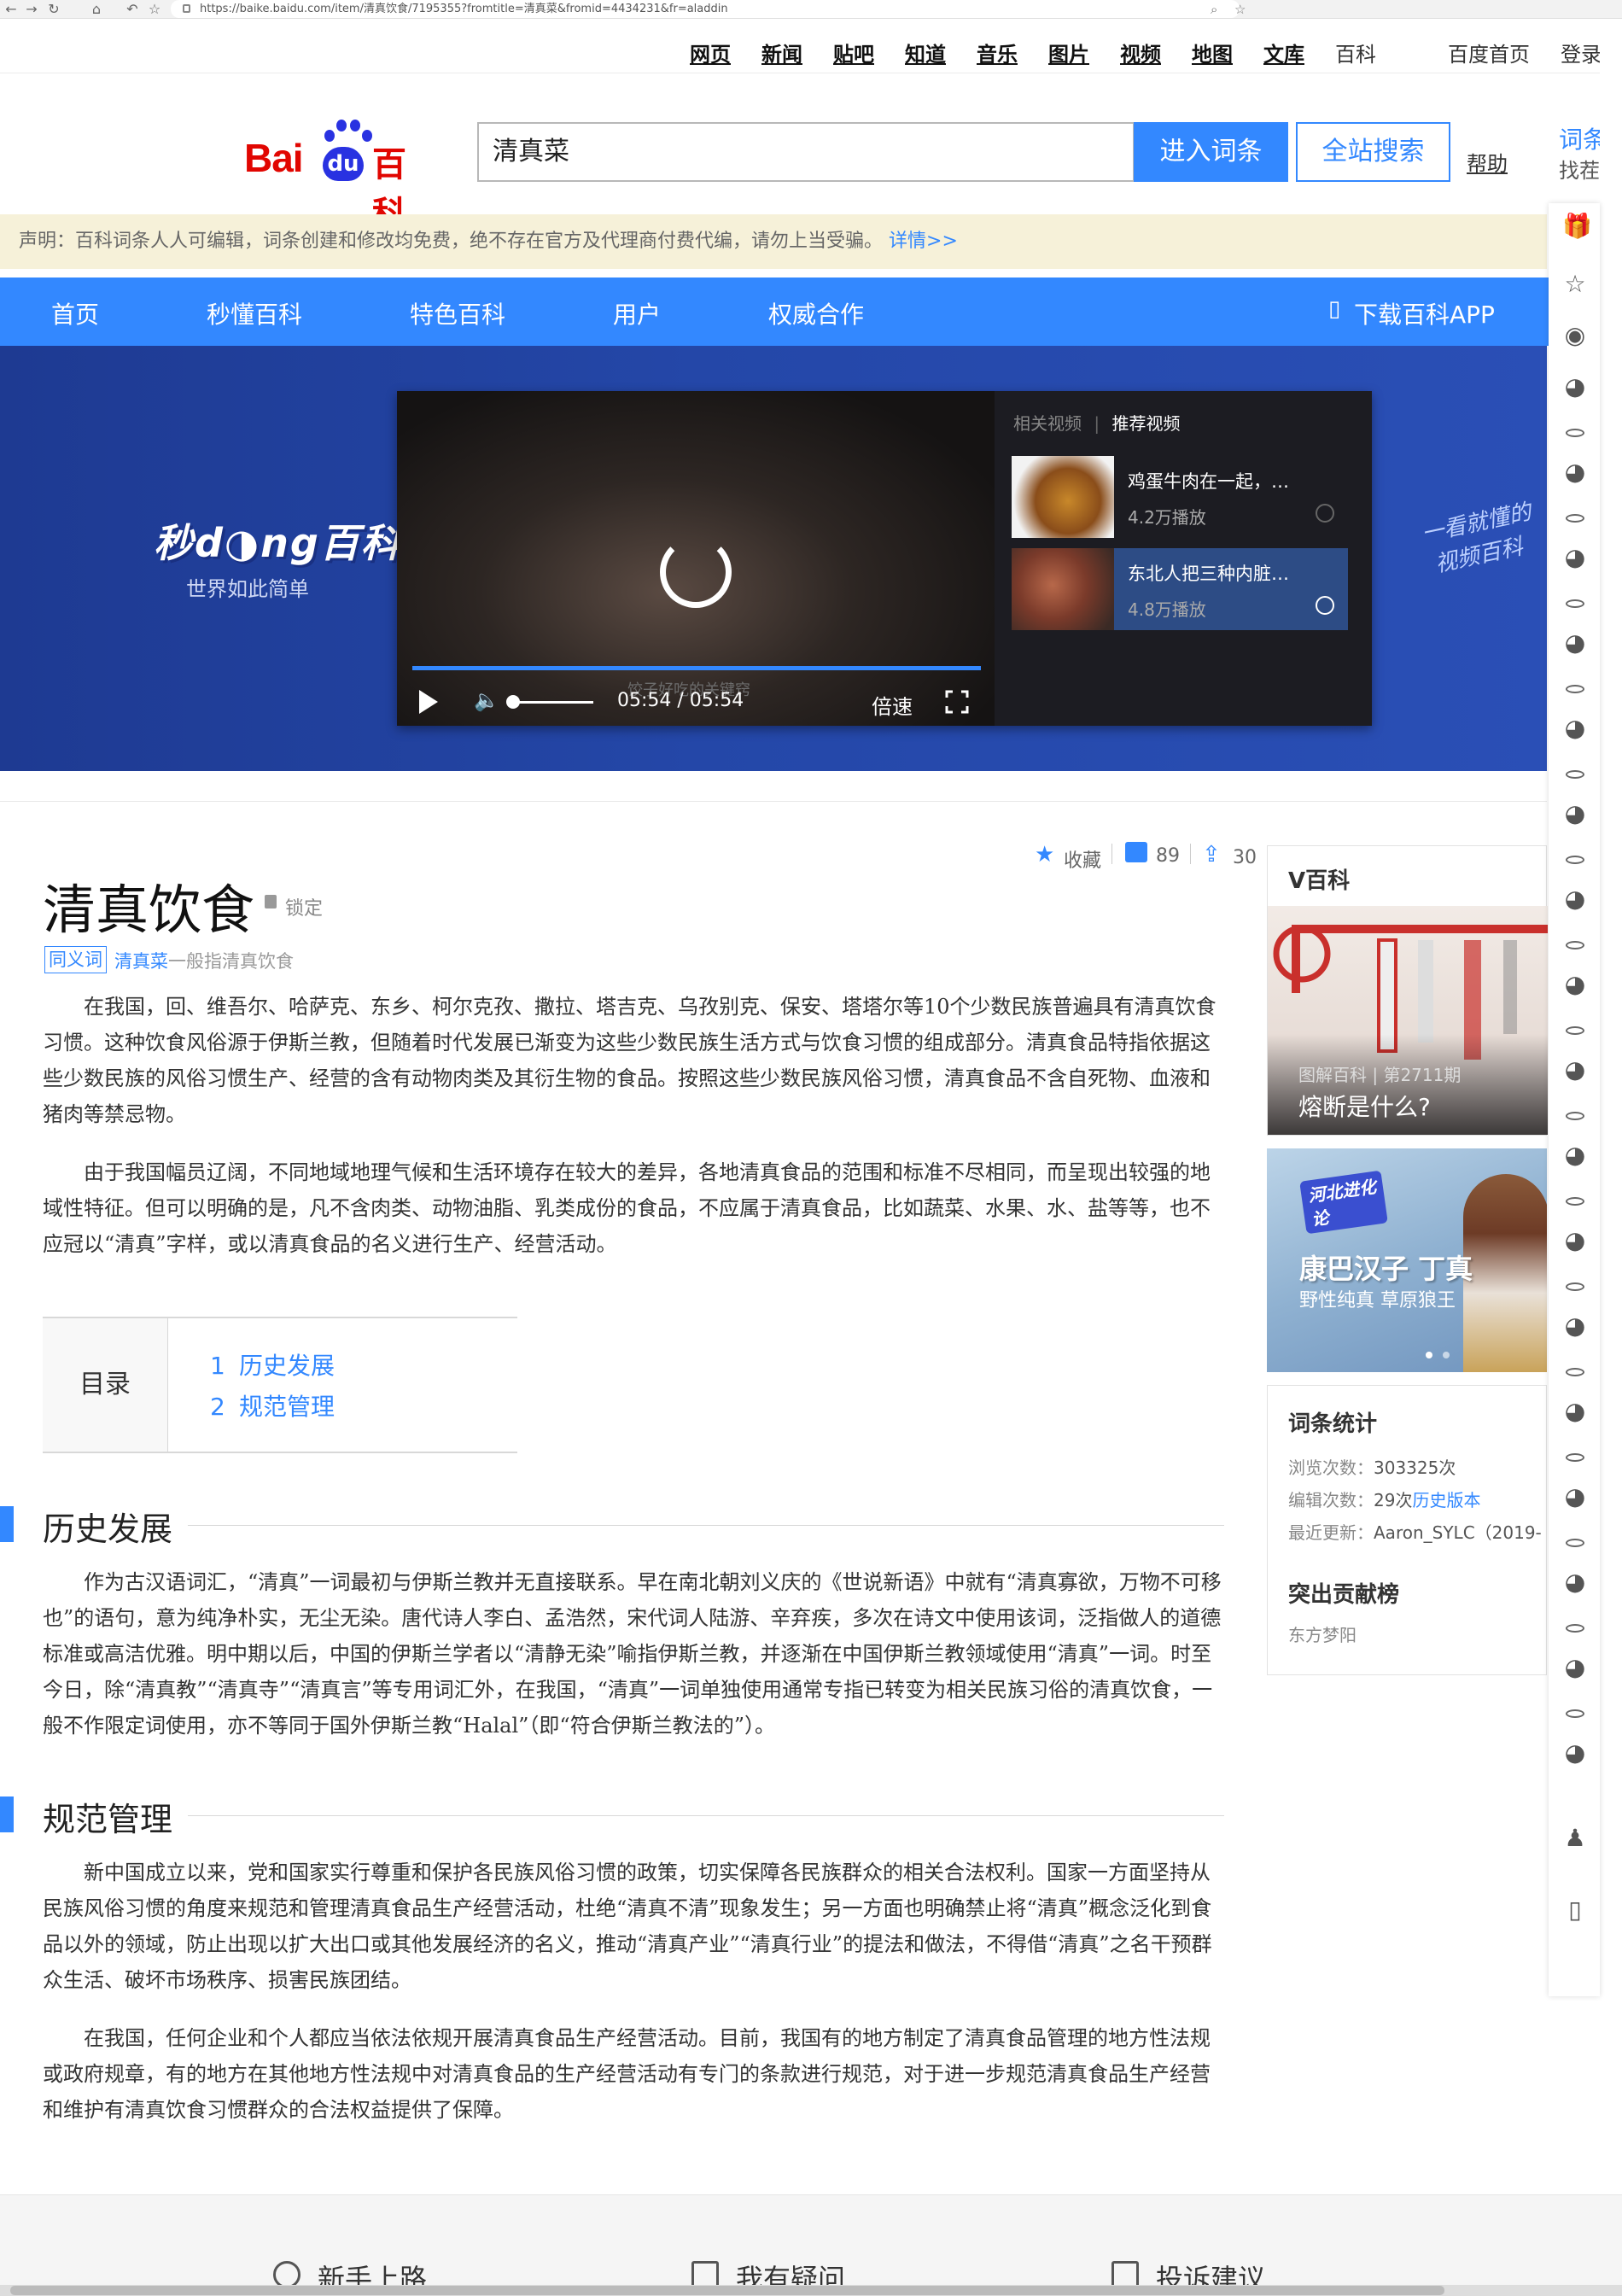 Image resolution: width=1622 pixels, height=2296 pixels. I want to click on zoom-icon: ⌕, so click(1214, 9).